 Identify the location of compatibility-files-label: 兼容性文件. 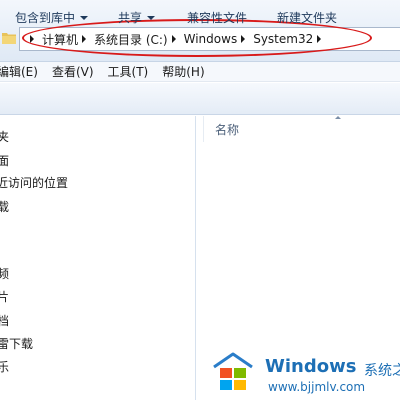
(217, 18).